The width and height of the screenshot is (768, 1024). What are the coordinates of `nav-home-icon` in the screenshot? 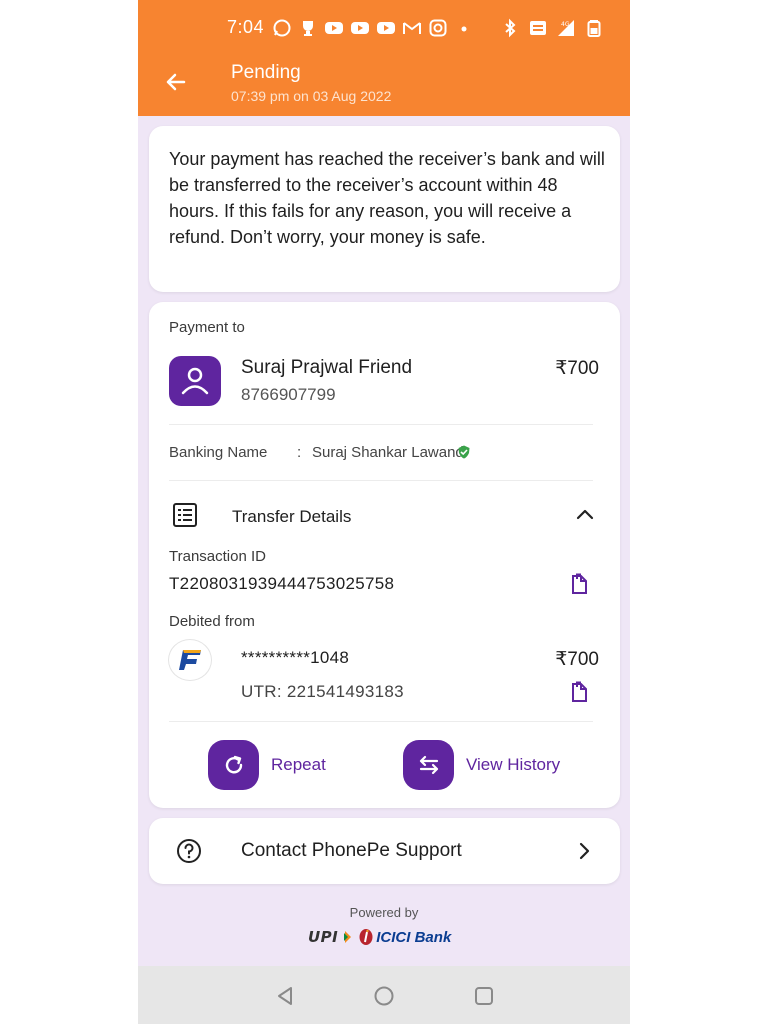 It's located at (384, 996).